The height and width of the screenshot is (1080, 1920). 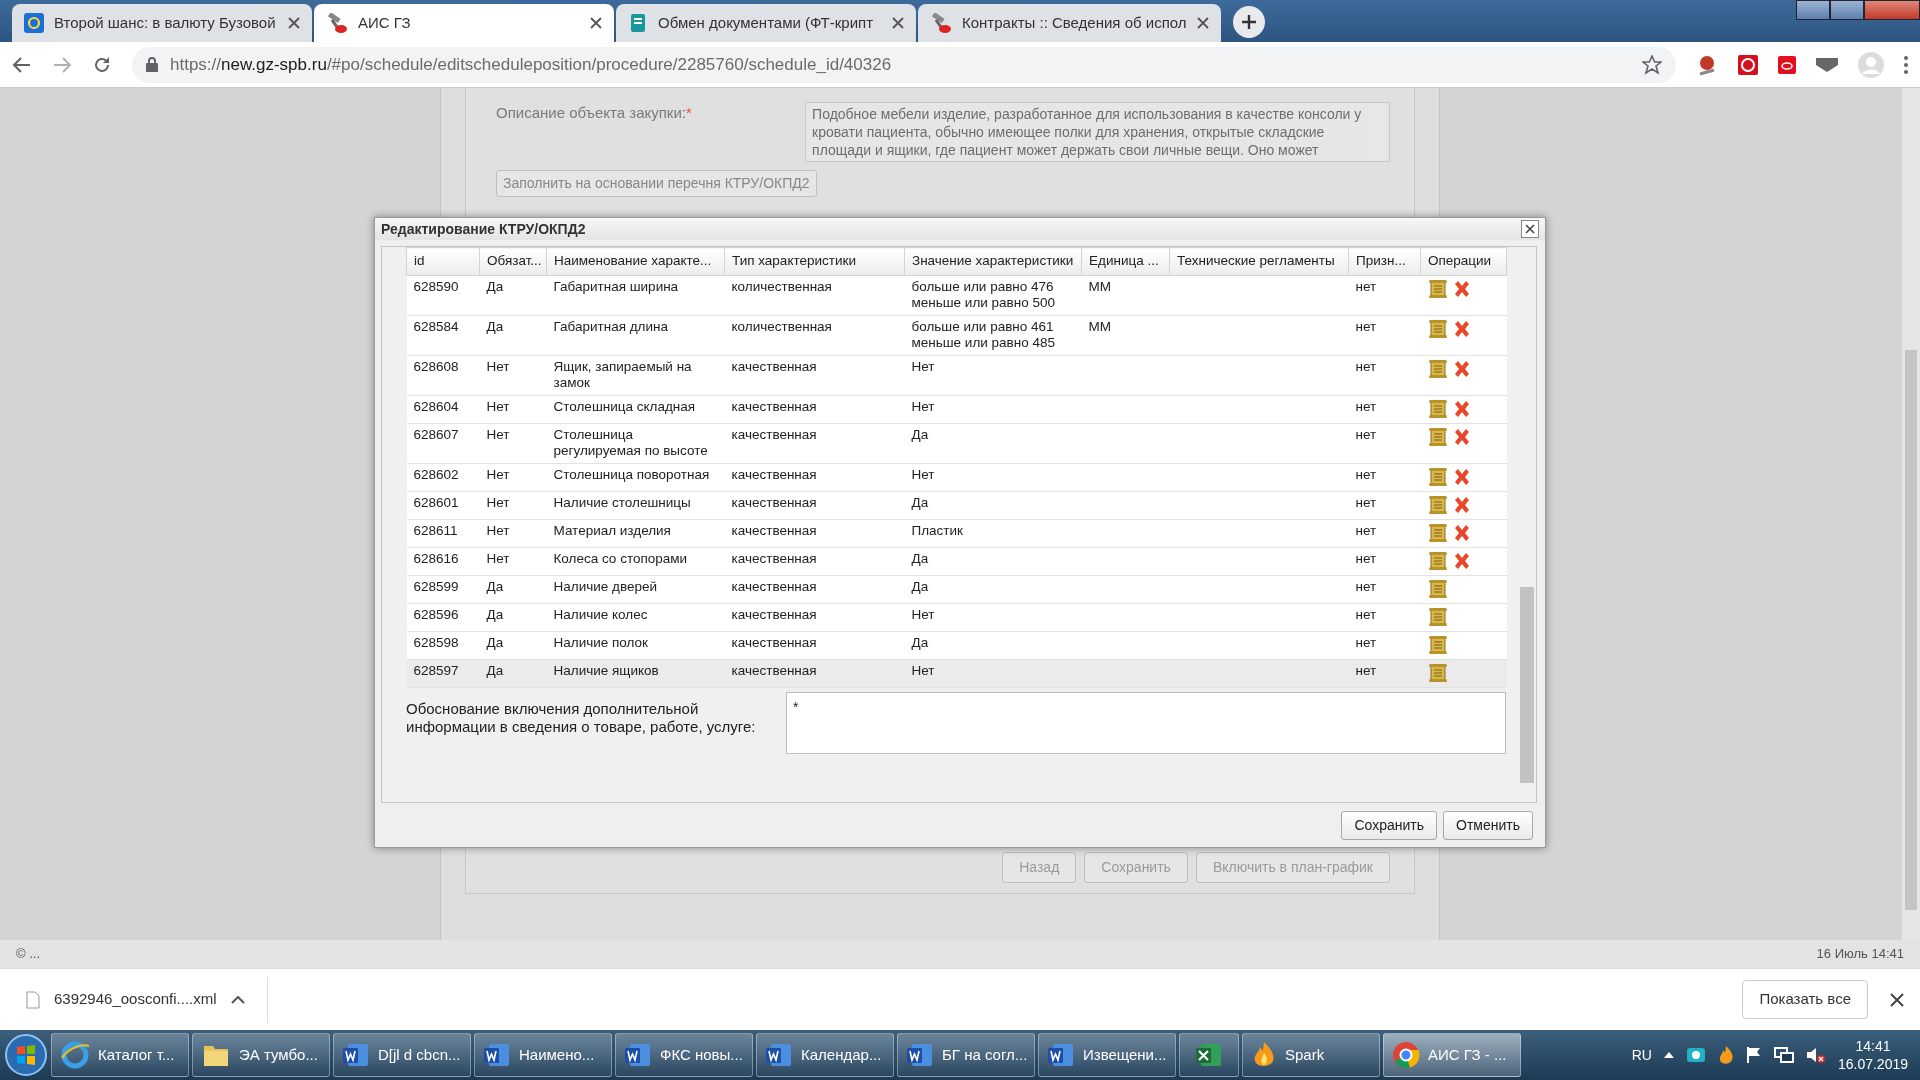 What do you see at coordinates (443, 261) in the screenshot?
I see `column-header: id` at bounding box center [443, 261].